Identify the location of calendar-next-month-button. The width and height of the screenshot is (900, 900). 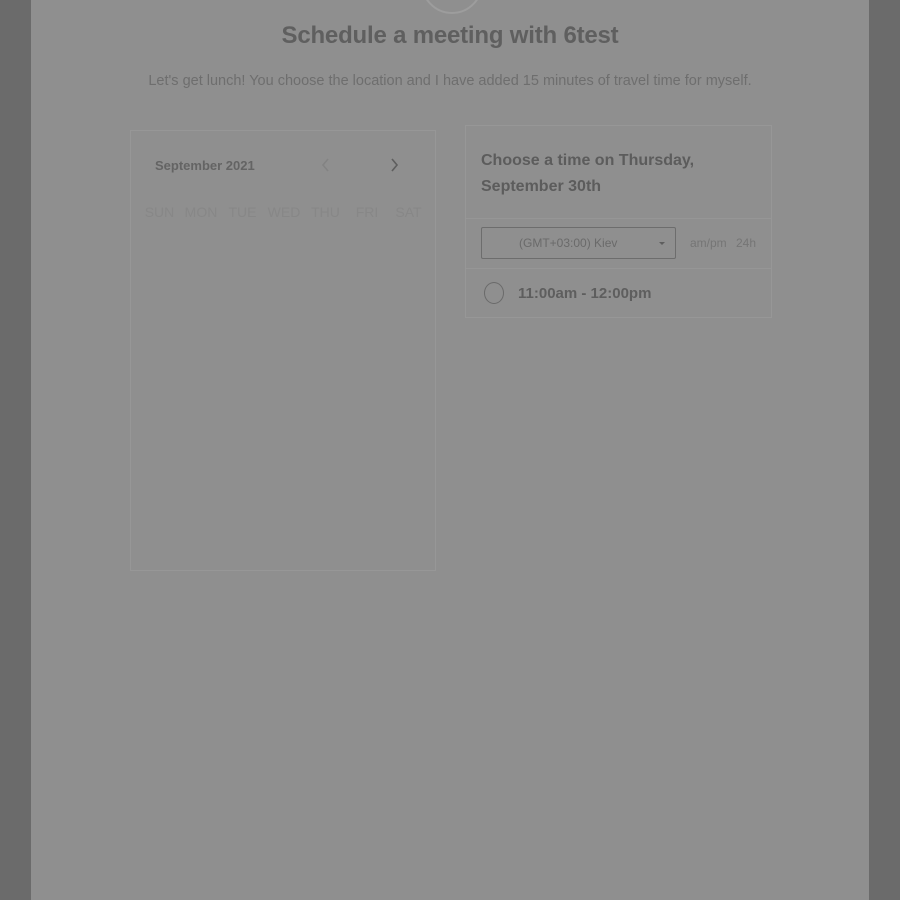
(394, 165).